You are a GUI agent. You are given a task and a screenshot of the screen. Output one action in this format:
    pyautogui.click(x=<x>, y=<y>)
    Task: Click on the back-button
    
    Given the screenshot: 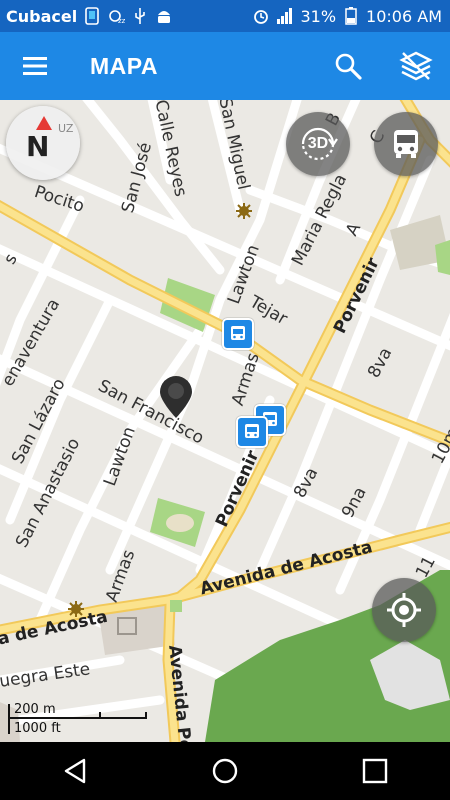 What is the action you would take?
    pyautogui.click(x=75, y=771)
    